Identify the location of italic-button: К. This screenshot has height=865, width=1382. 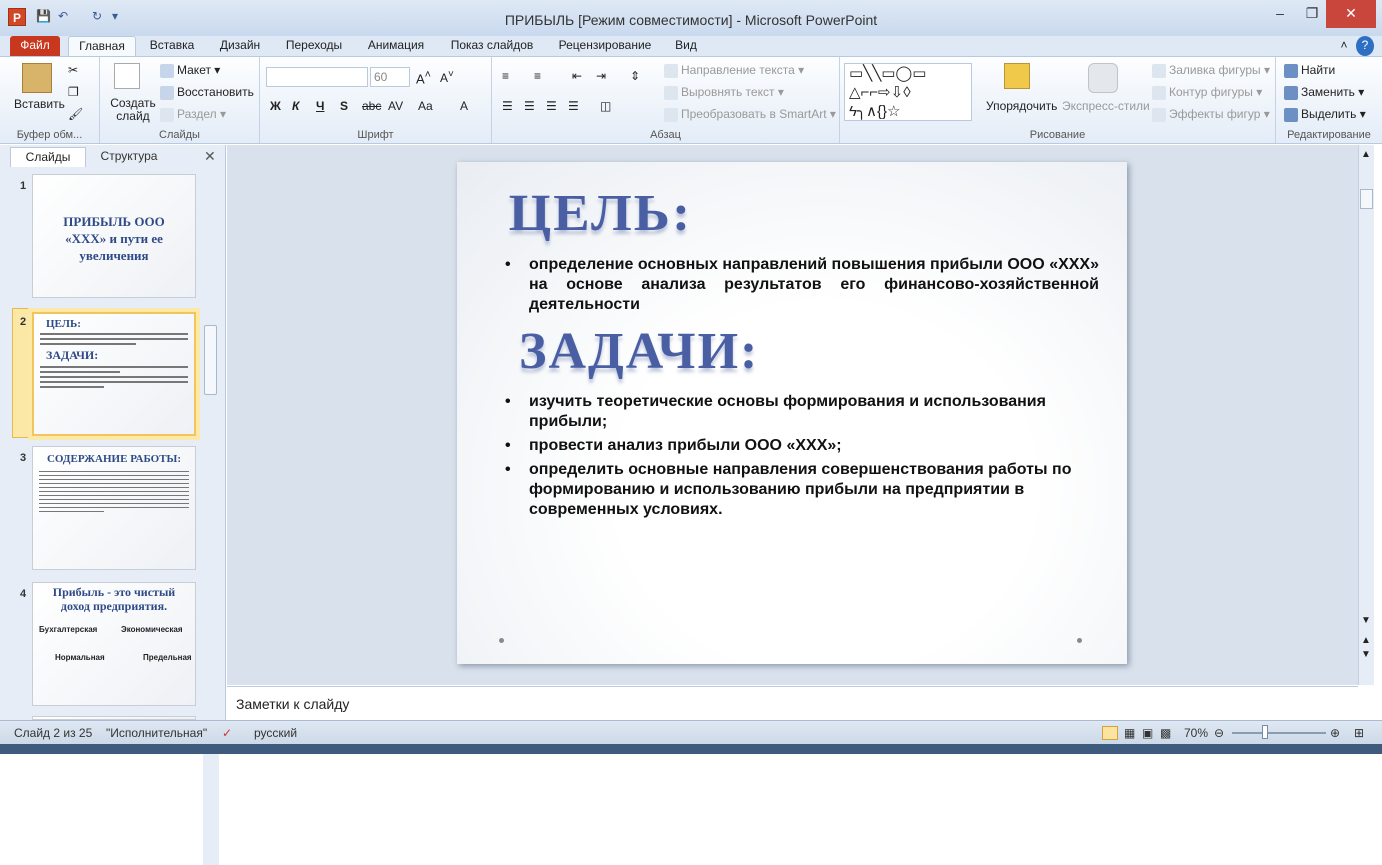
(295, 106).